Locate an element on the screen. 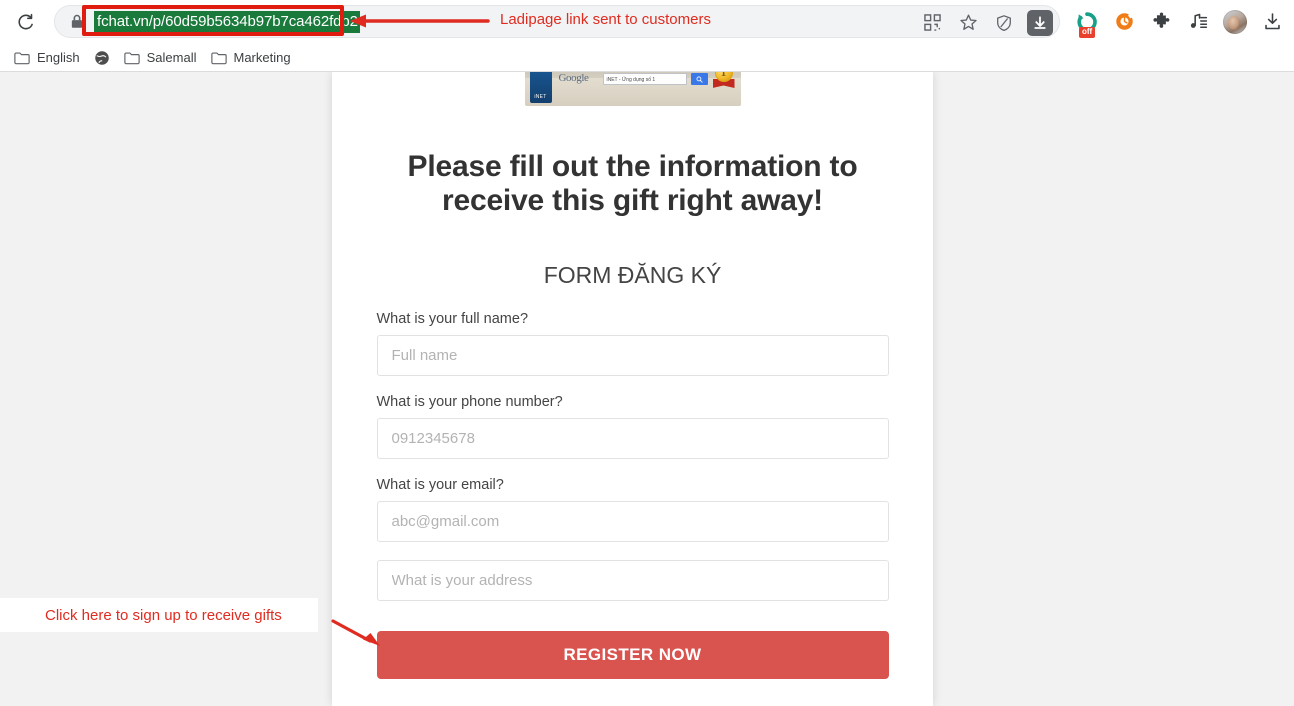 This screenshot has height=706, width=1294. adblock-off-icon: off is located at coordinates (1087, 23).